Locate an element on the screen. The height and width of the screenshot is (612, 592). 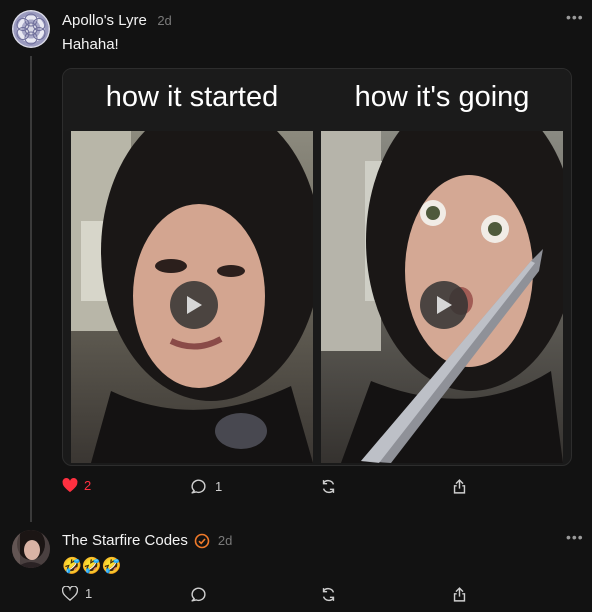
reply-text: 🤣🤣🤣 is located at coordinates (92, 566).